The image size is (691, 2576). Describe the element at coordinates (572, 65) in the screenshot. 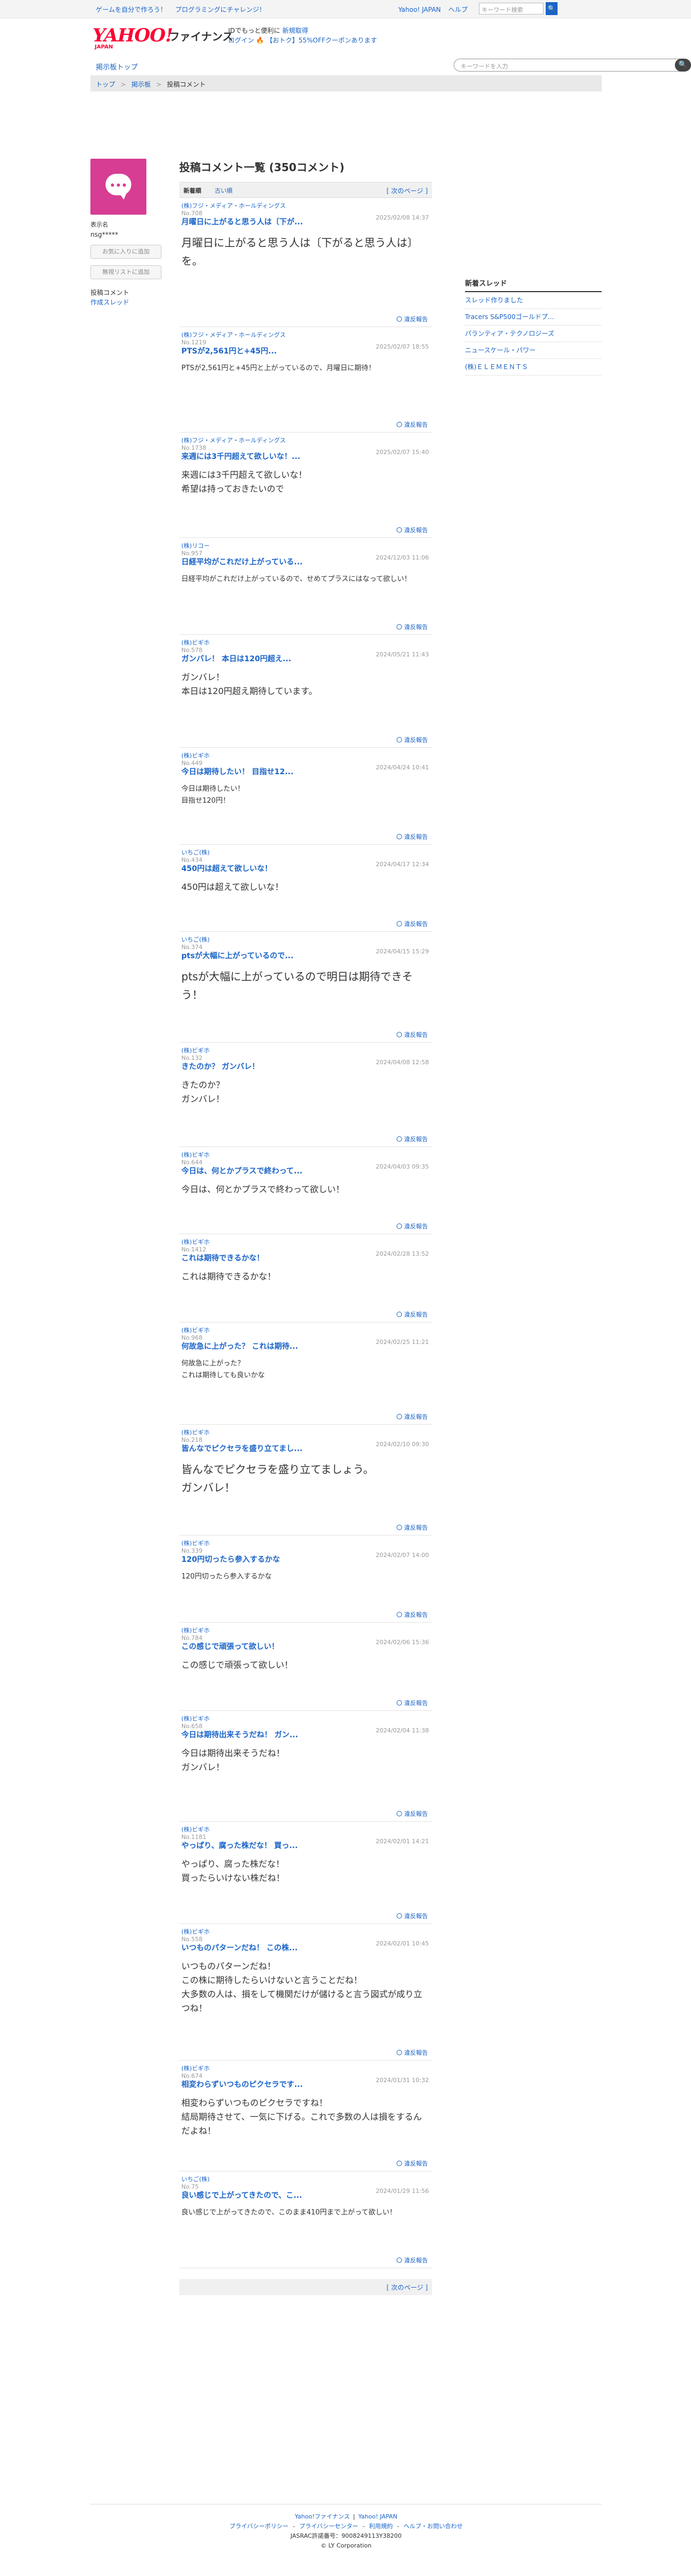

I see `board-search-input: キーワードを入力` at that location.